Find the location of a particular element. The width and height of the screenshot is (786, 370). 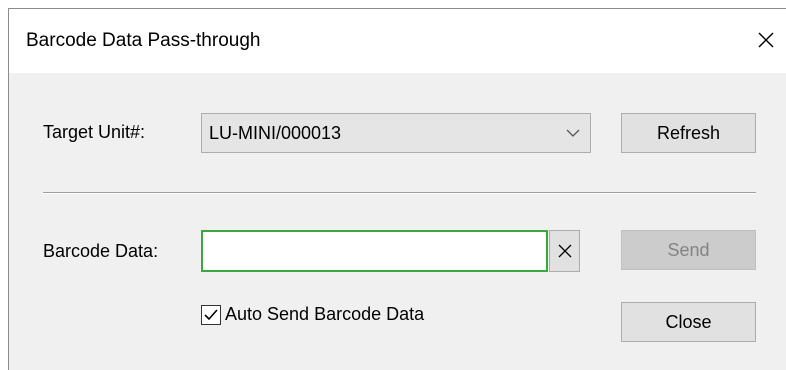

refresh-button: Refresh is located at coordinates (688, 133).